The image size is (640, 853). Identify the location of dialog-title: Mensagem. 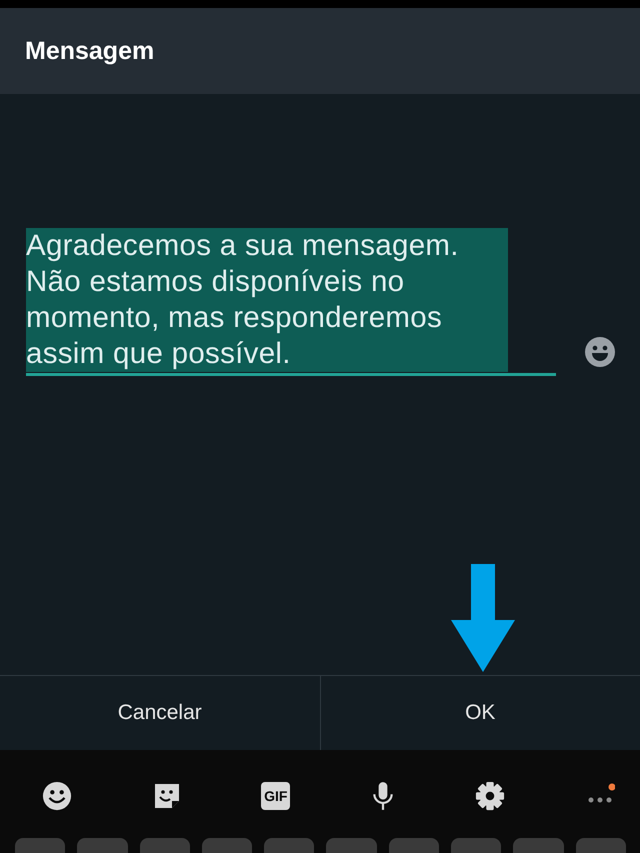
(89, 51).